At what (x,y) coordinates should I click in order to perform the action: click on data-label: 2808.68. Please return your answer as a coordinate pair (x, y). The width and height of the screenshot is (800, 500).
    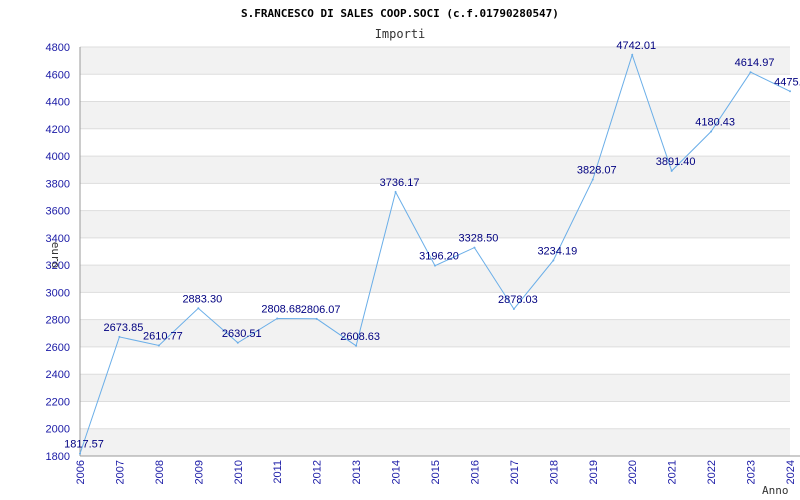
    Looking at the image, I should click on (281, 309).